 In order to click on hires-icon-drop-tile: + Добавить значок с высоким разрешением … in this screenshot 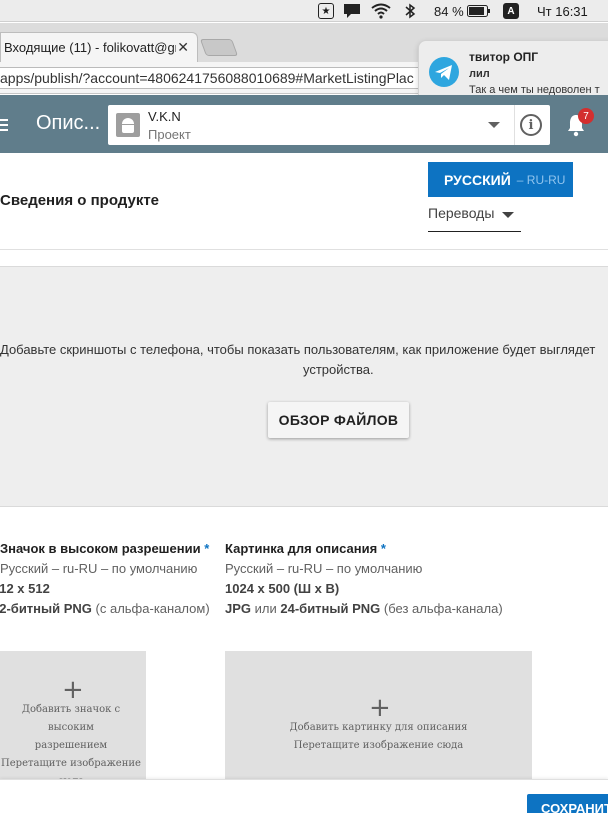, I will do `click(73, 719)`.